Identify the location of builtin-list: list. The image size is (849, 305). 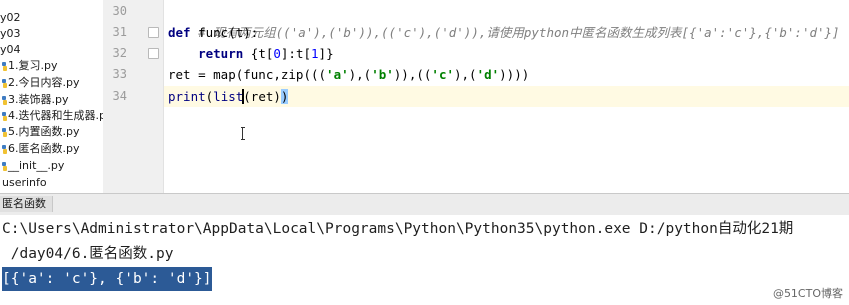
(228, 96).